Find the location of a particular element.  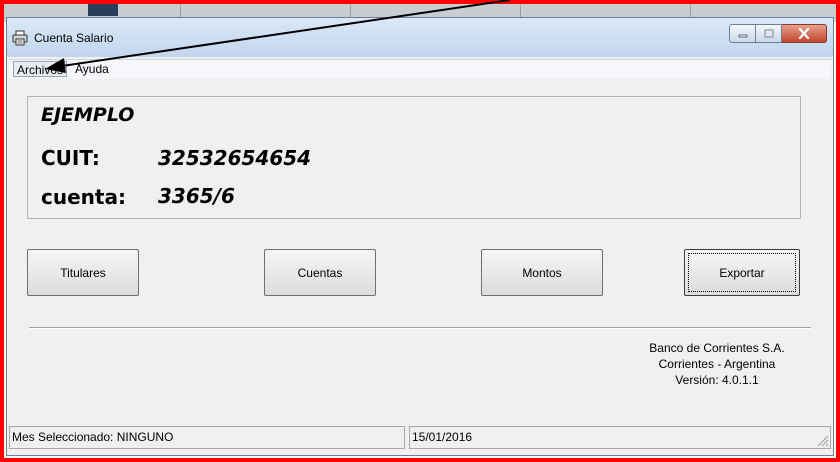

menu-ayuda: Ayuda is located at coordinates (92, 69).